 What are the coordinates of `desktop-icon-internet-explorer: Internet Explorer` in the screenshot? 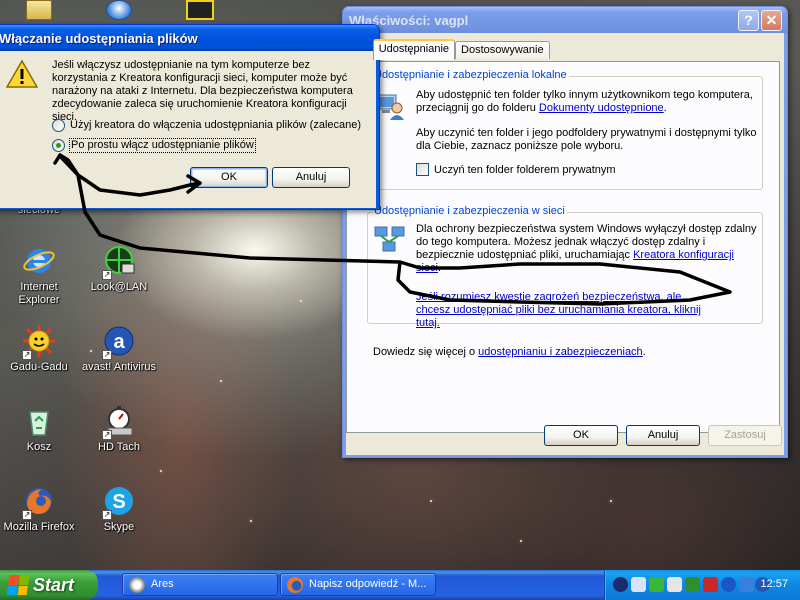 It's located at (39, 275).